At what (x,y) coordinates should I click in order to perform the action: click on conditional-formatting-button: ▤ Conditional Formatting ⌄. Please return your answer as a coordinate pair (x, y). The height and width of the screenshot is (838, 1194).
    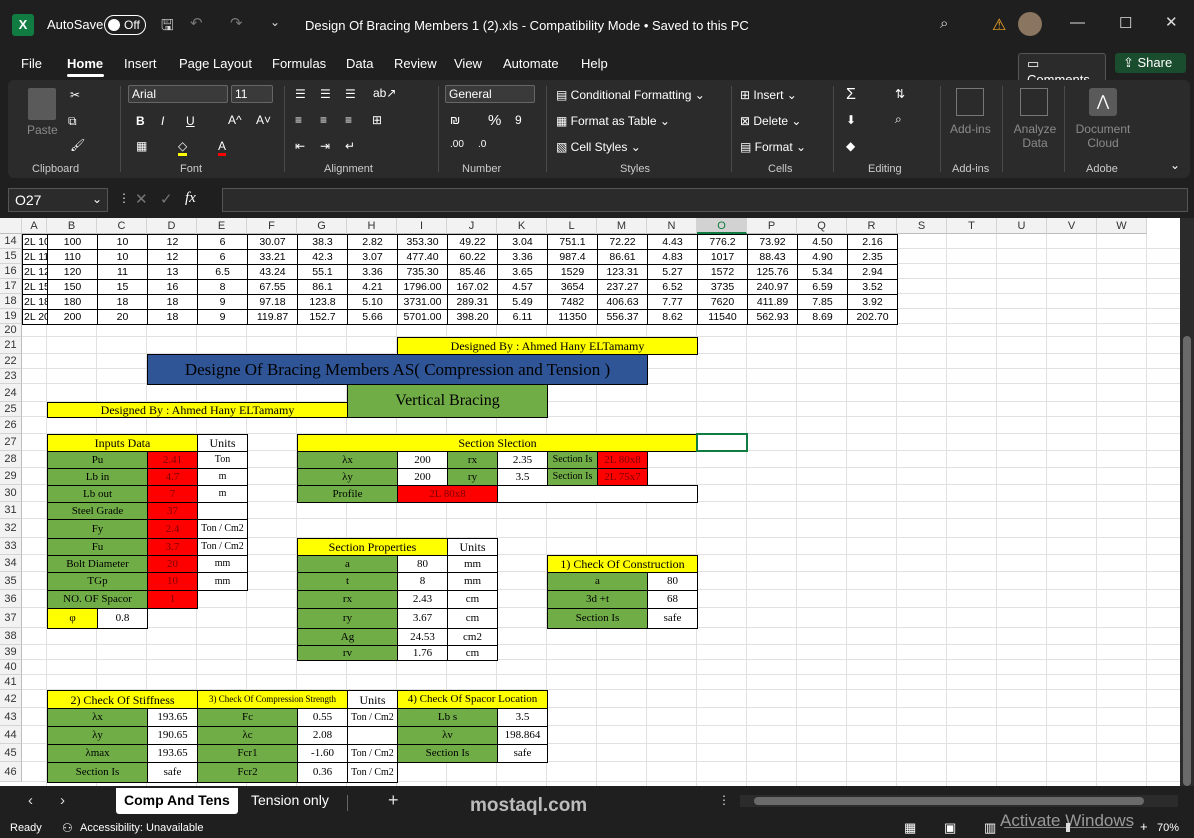
    Looking at the image, I should click on (630, 95).